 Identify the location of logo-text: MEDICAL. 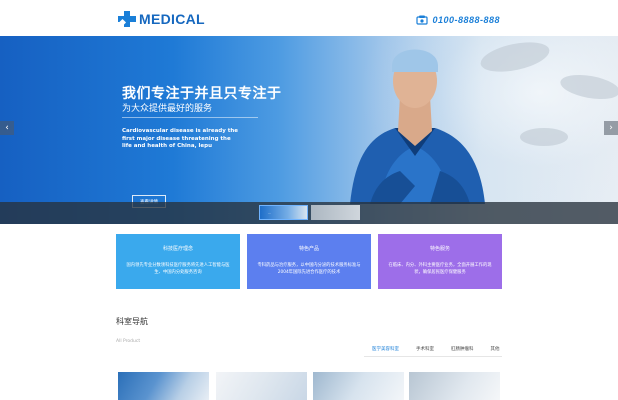
(172, 19).